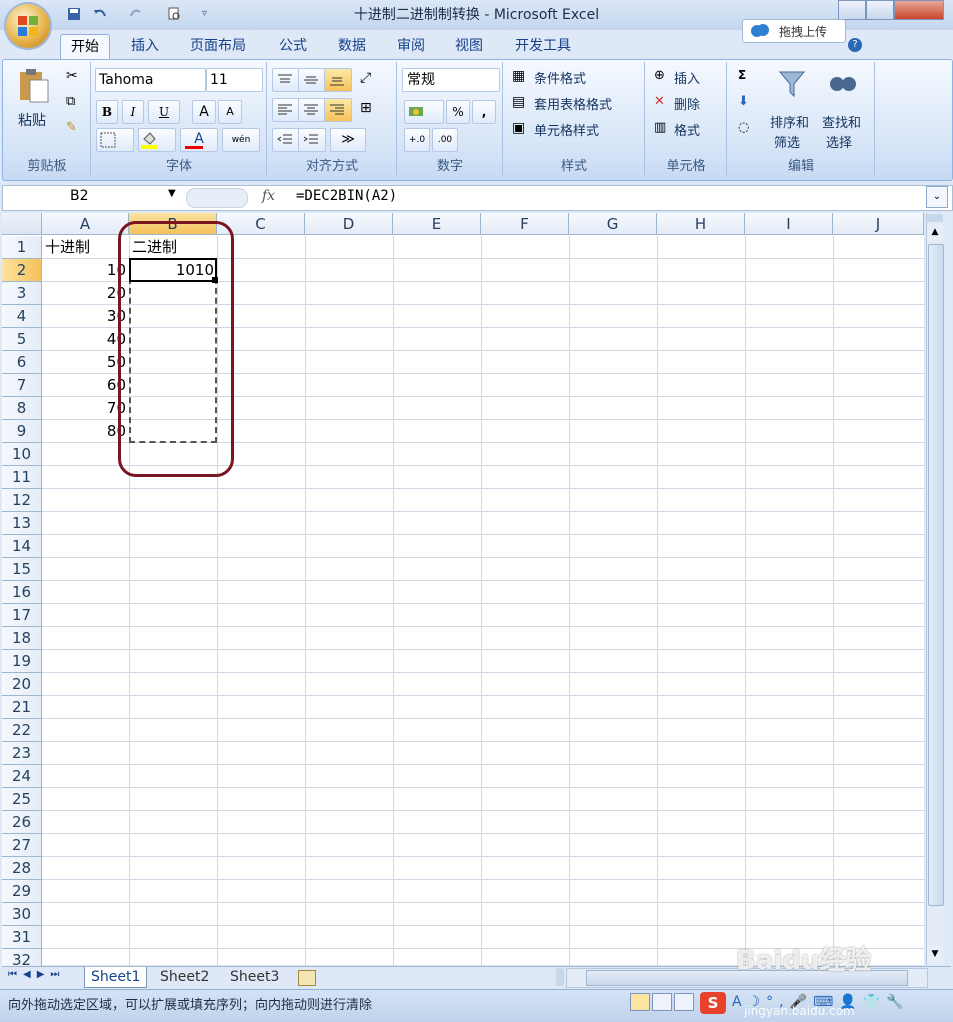  What do you see at coordinates (22, 661) in the screenshot?
I see `row-header: 19` at bounding box center [22, 661].